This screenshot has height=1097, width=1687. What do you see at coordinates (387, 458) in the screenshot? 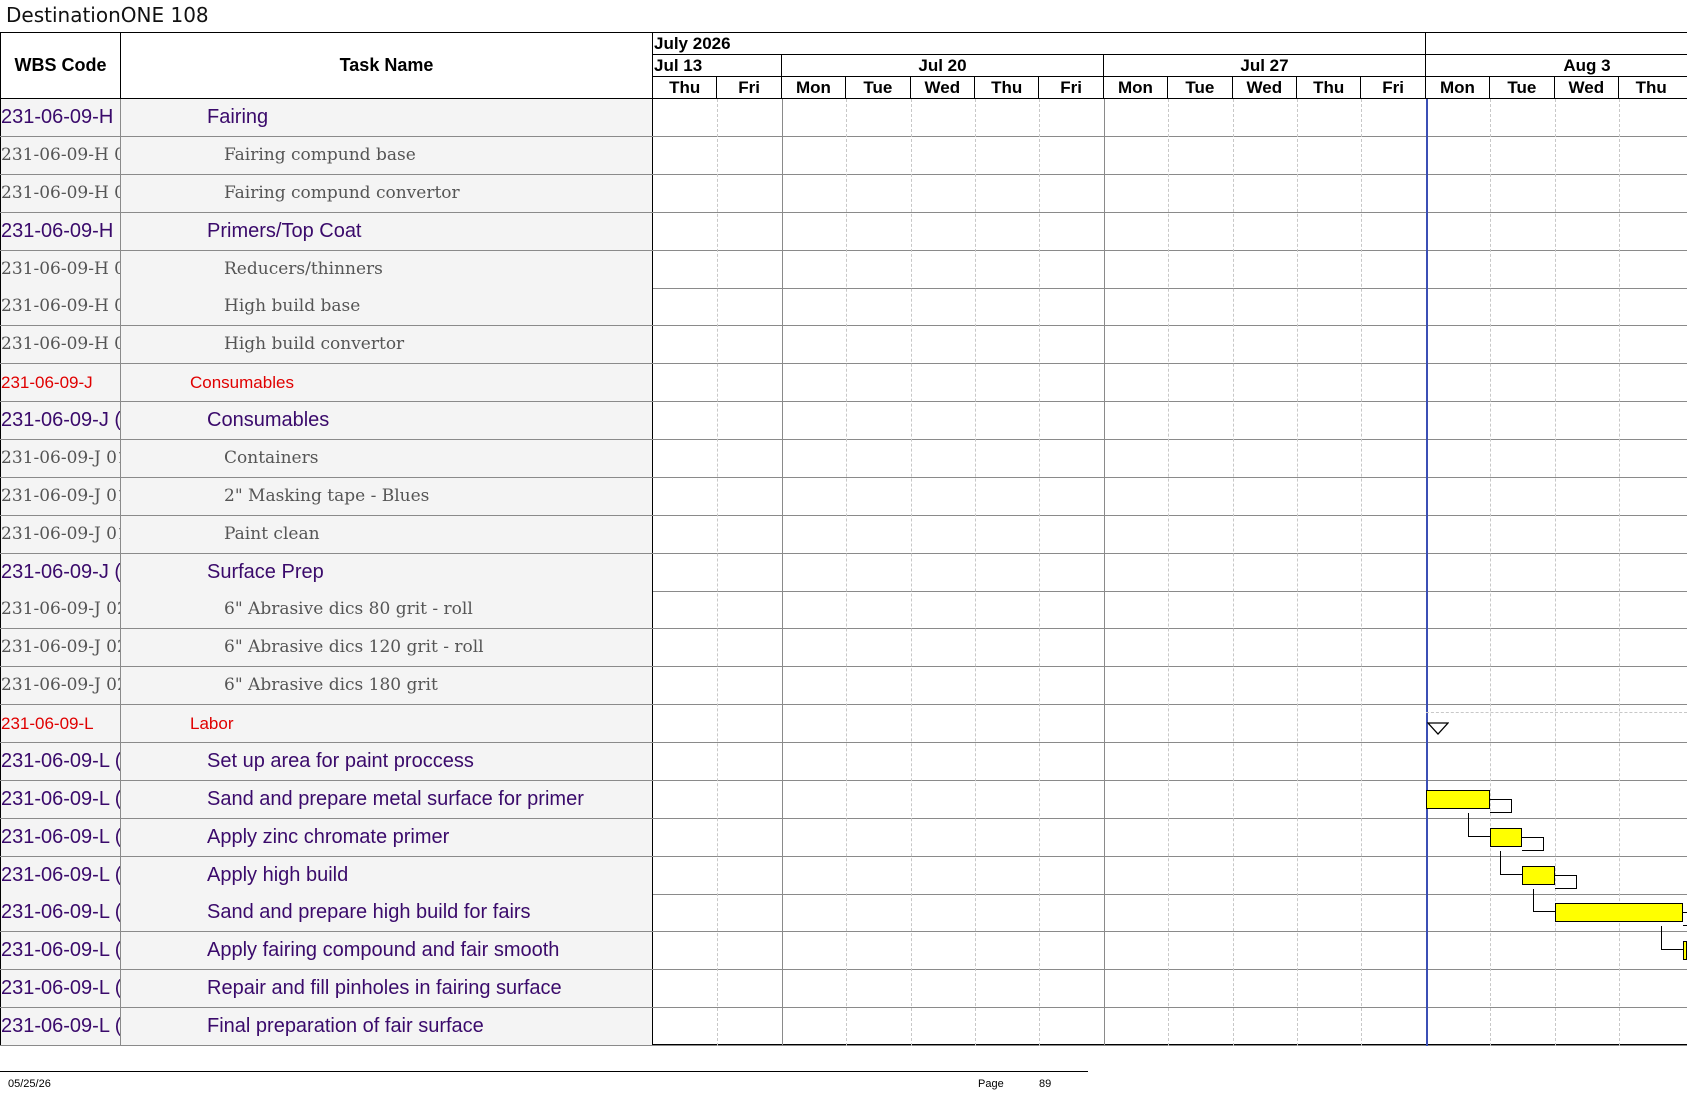
I see `task-name-cell: Containers` at bounding box center [387, 458].